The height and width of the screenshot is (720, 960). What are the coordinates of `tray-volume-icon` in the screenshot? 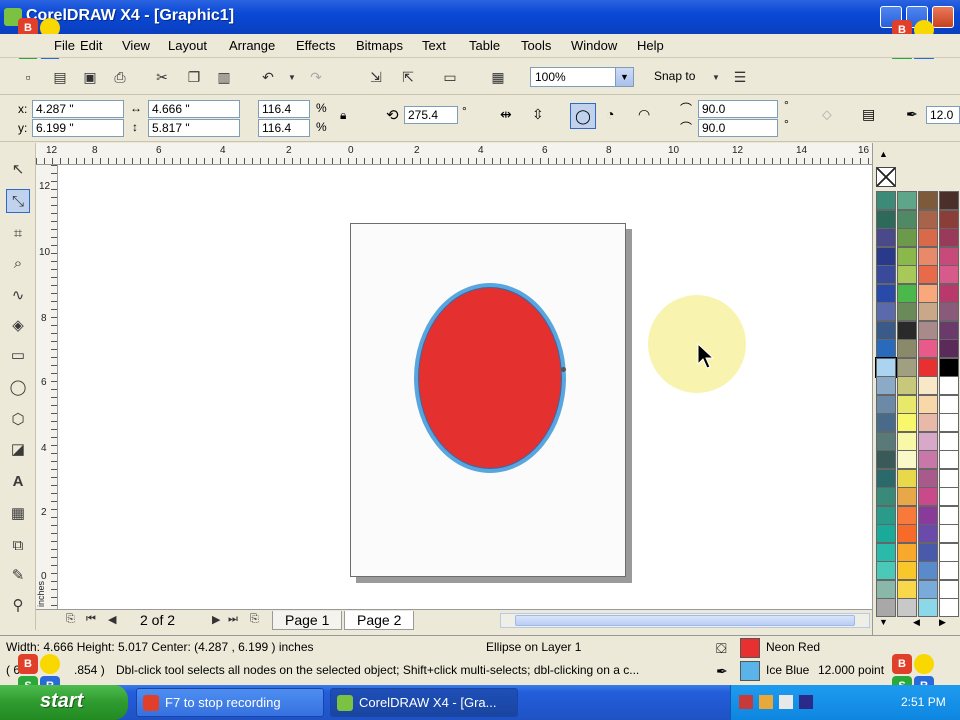 It's located at (786, 702).